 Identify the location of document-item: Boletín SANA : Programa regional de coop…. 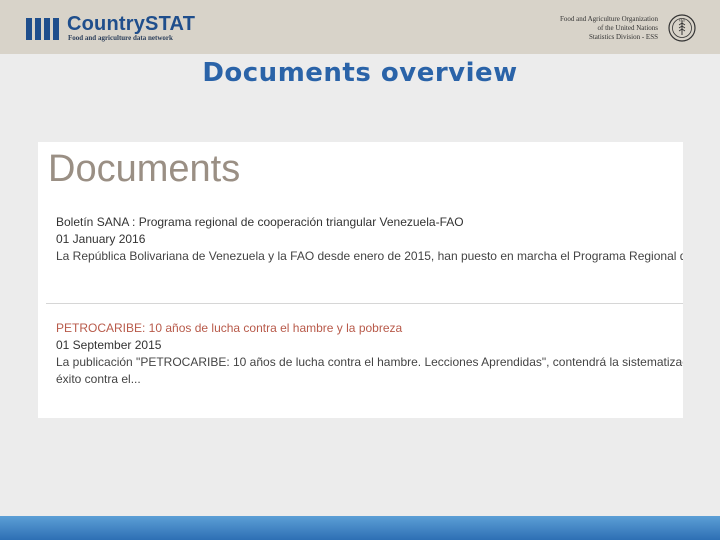
(369, 239).